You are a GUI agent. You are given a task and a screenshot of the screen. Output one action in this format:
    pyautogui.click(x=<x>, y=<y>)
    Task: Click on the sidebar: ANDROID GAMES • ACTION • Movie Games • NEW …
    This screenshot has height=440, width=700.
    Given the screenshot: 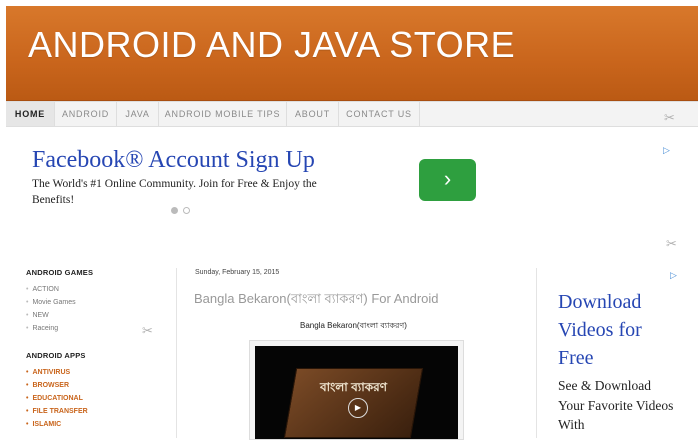 What is the action you would take?
    pyautogui.click(x=101, y=349)
    